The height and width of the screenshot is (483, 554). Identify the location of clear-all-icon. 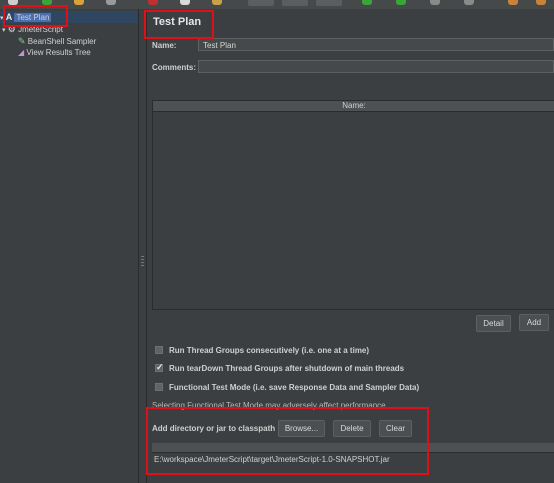
(541, 2).